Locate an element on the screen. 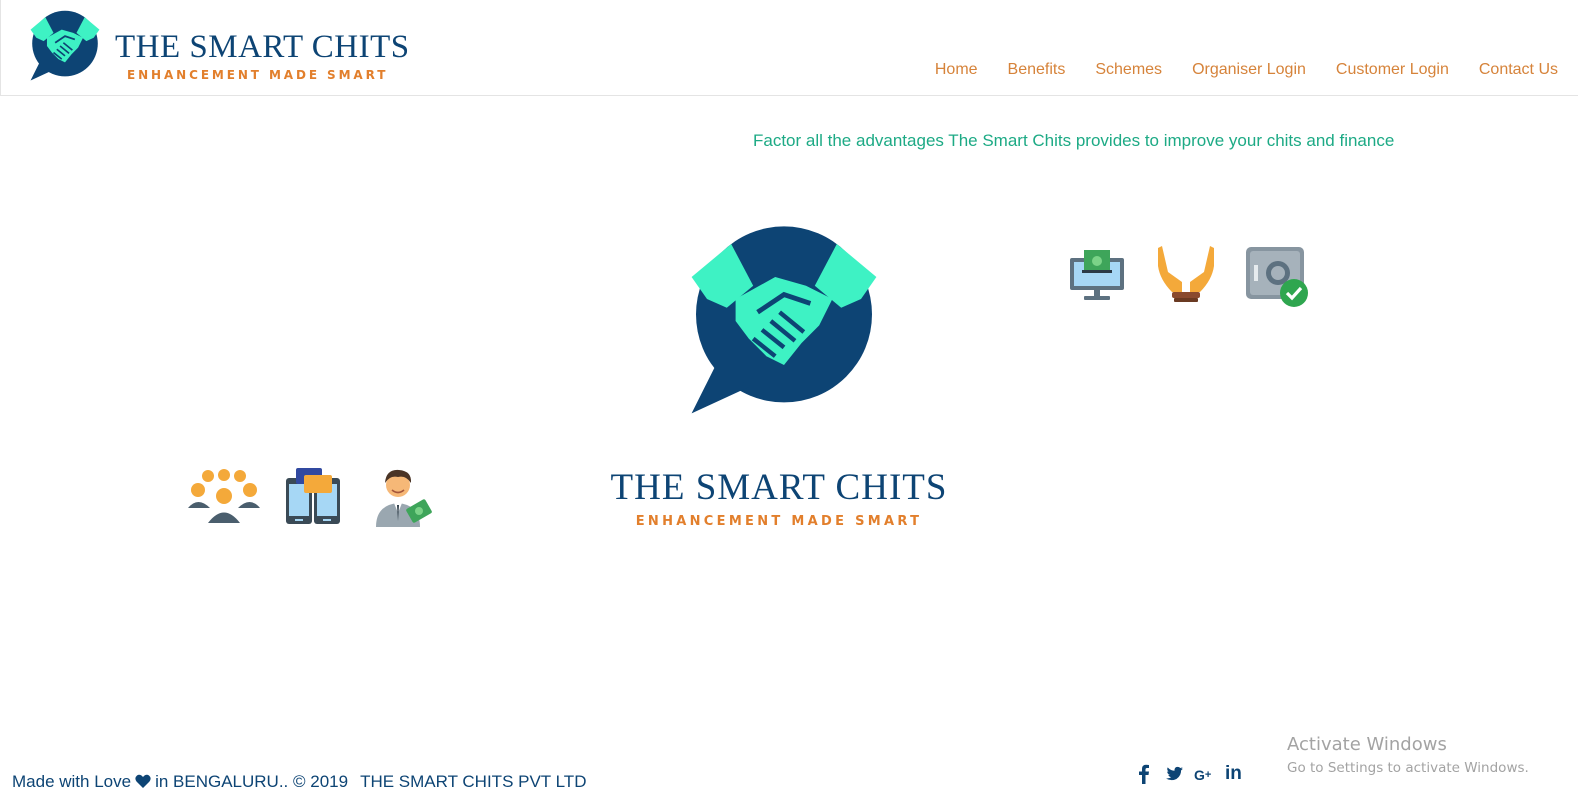  footer-company: THE SMART CHITS PVT LTD is located at coordinates (473, 781).